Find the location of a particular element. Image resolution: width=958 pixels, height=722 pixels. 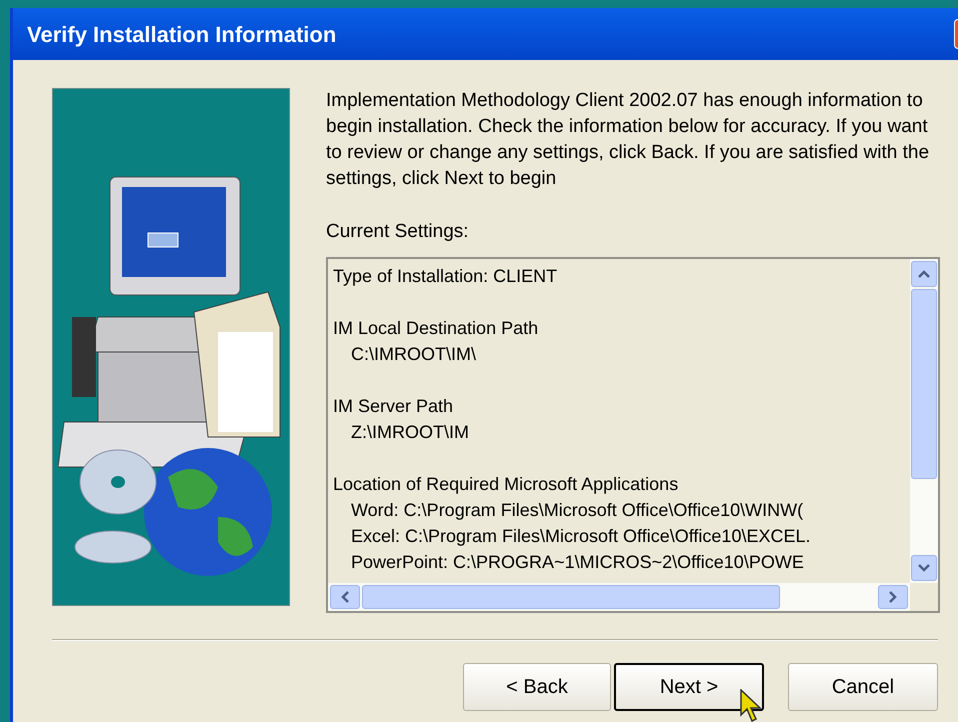

setting-heading: Type of Installation: CLIENT is located at coordinates (445, 276).